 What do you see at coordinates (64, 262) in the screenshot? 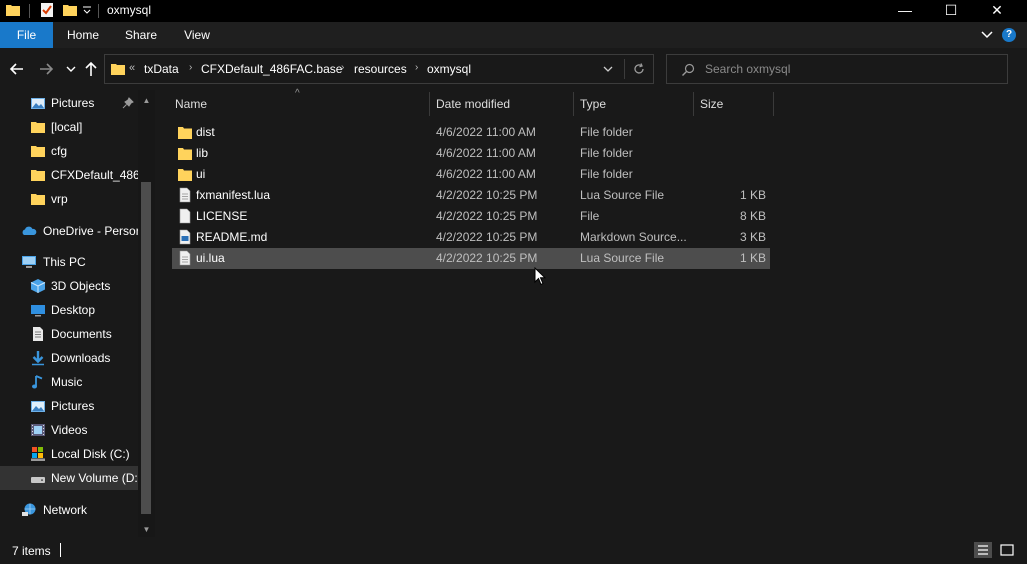
I see `sidebar-item-label: This PC` at bounding box center [64, 262].